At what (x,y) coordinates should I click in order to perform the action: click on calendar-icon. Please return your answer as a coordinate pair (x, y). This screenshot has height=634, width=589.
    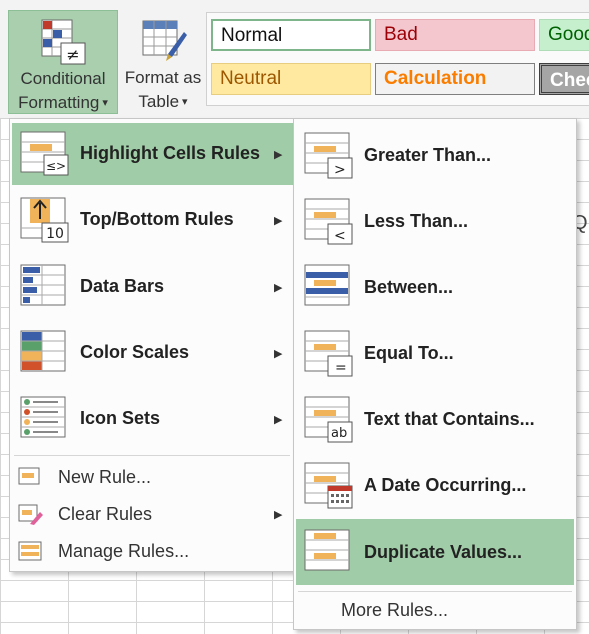
    Looking at the image, I should click on (328, 485).